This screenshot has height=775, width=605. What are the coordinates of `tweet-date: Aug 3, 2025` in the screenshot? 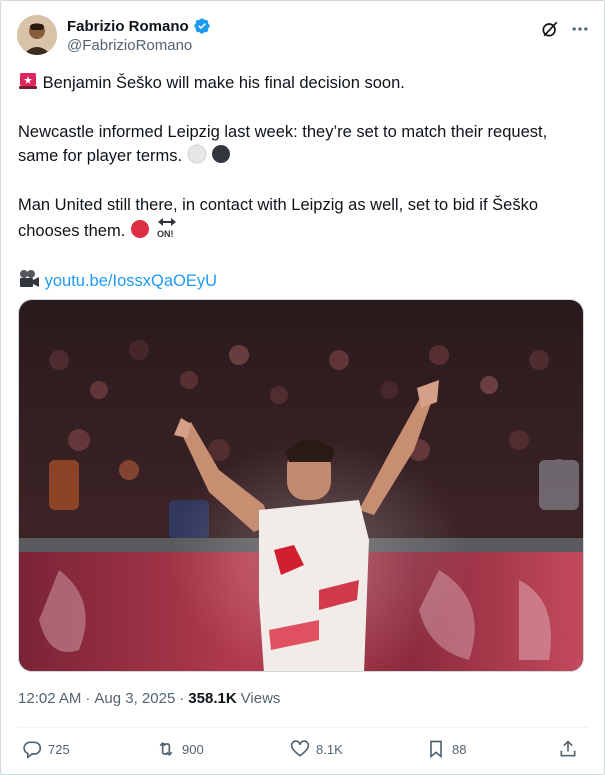 It's located at (134, 698).